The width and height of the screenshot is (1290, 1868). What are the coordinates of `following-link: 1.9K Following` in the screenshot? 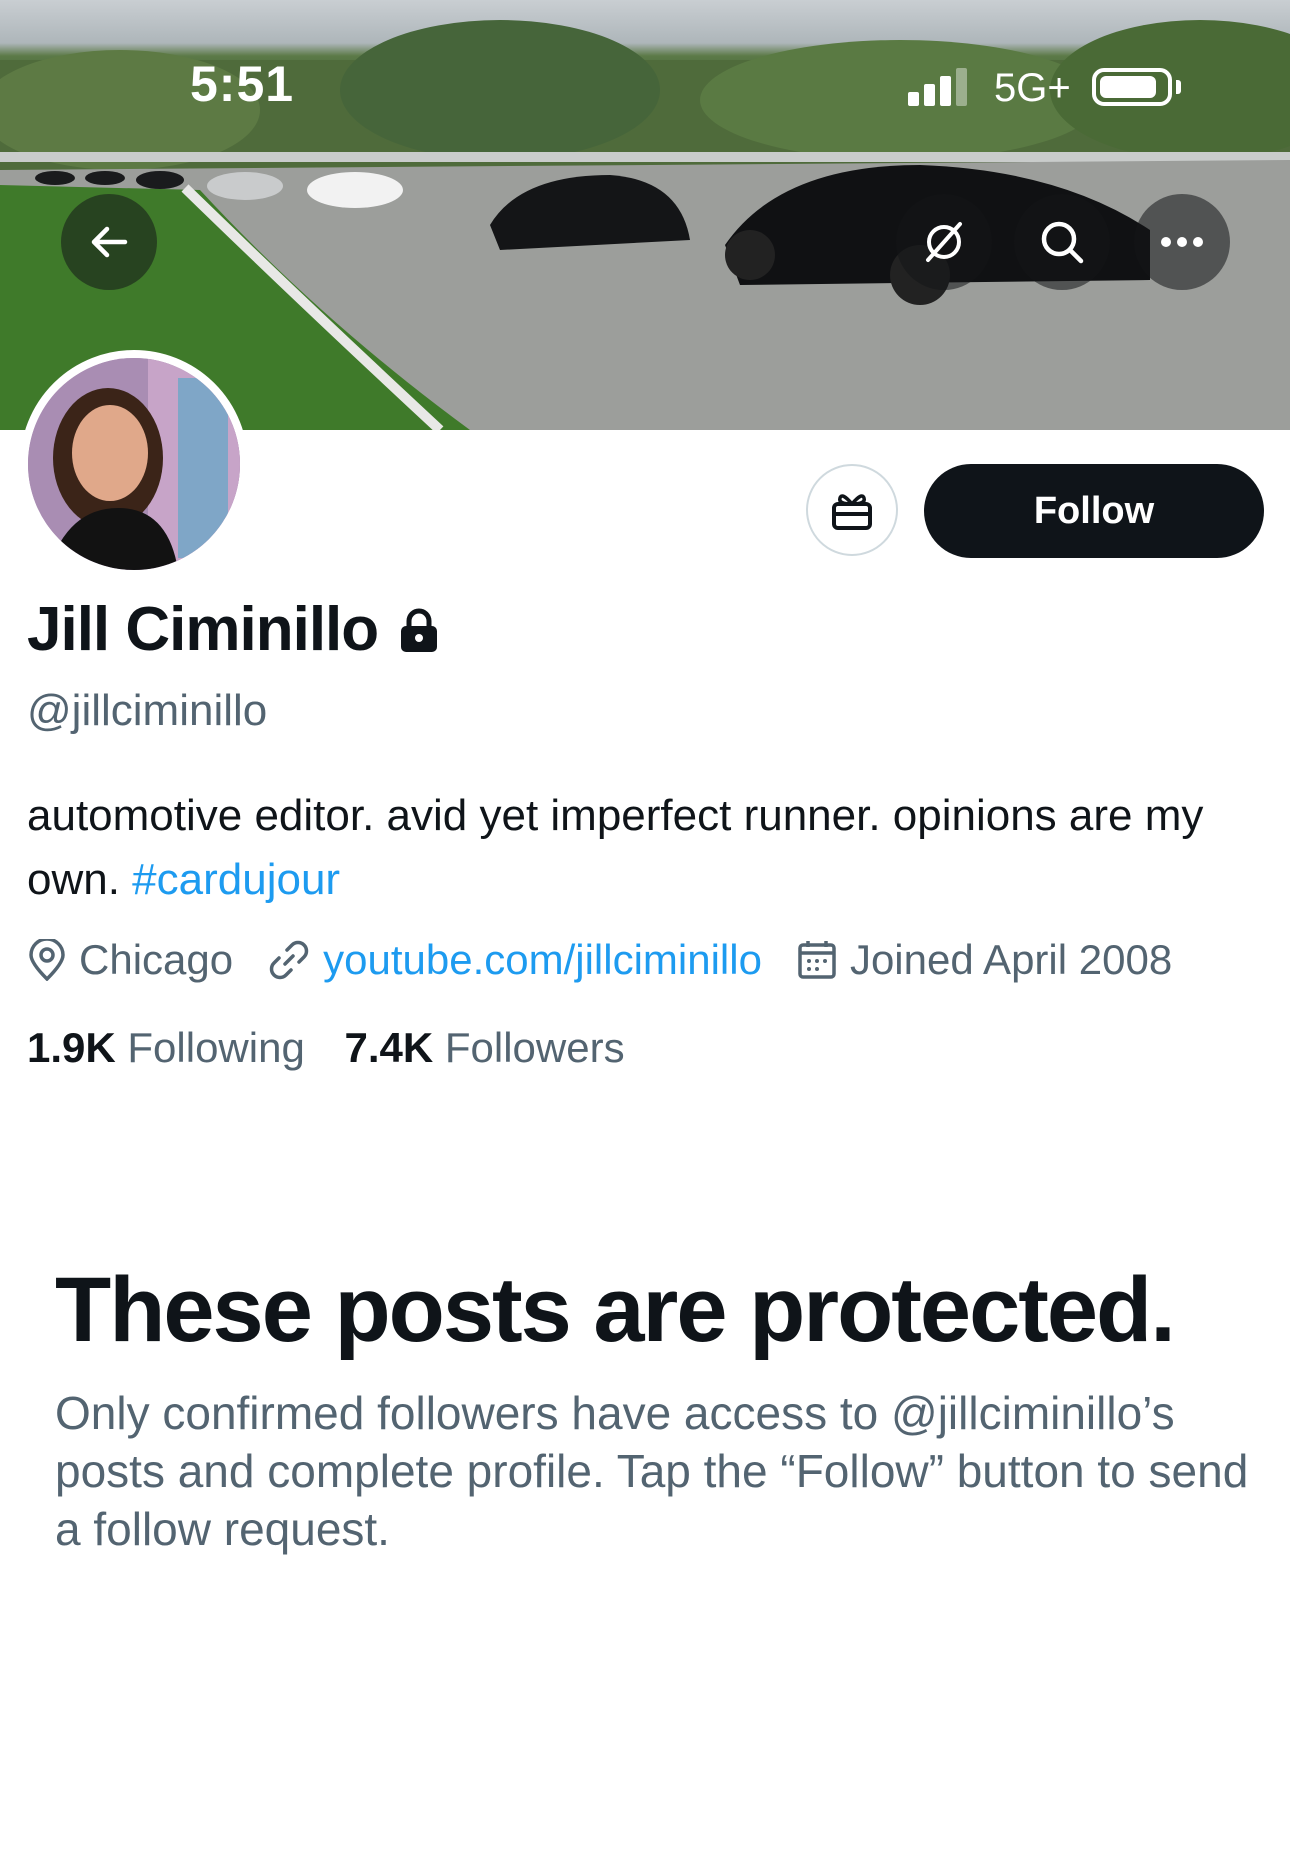 It's located at (166, 1047).